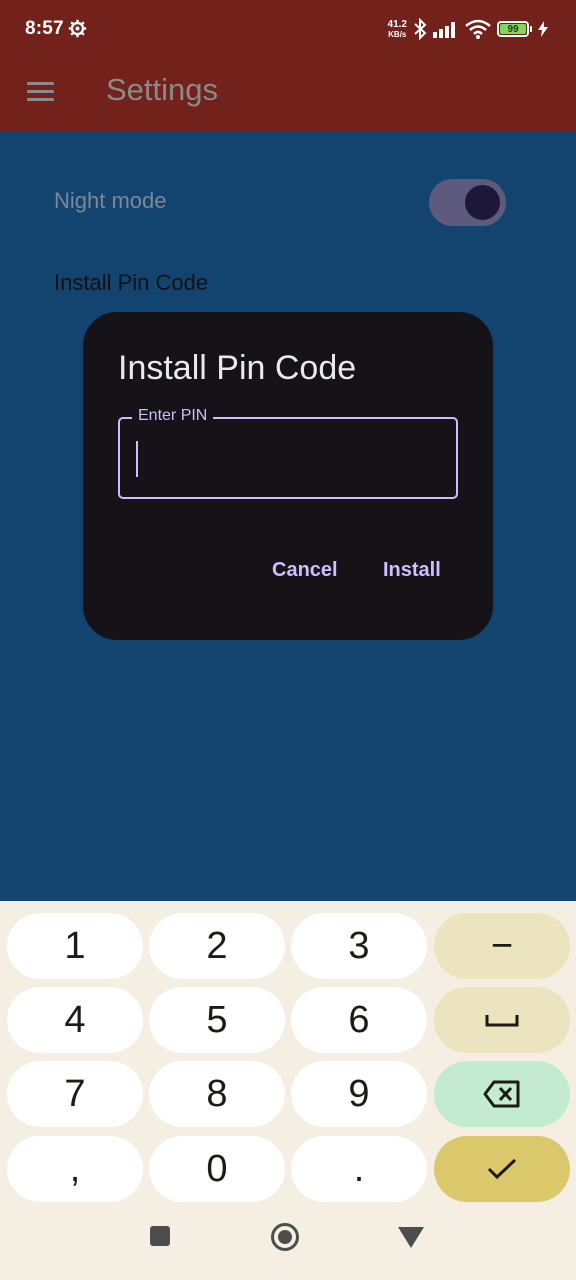  I want to click on key-7: 7, so click(75, 1094).